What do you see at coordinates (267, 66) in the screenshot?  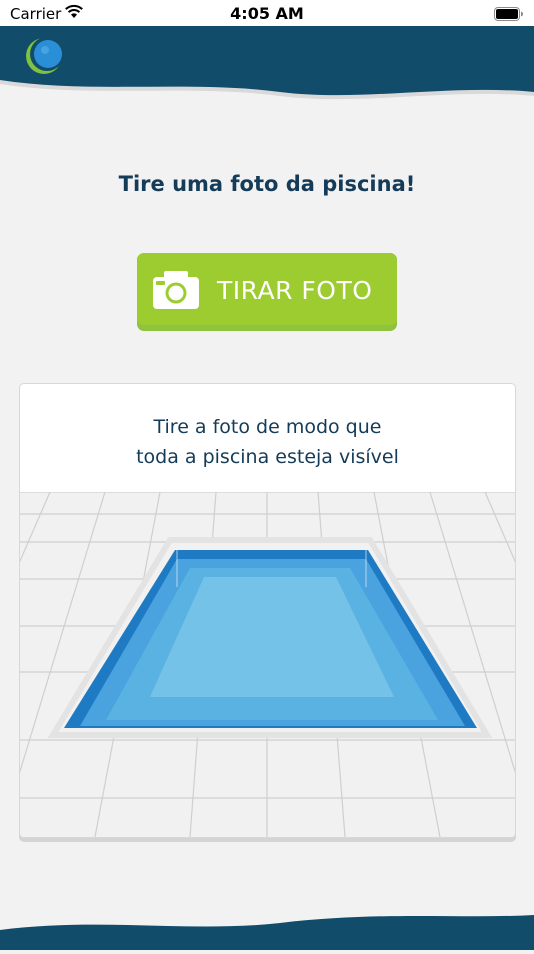 I see `app-header` at bounding box center [267, 66].